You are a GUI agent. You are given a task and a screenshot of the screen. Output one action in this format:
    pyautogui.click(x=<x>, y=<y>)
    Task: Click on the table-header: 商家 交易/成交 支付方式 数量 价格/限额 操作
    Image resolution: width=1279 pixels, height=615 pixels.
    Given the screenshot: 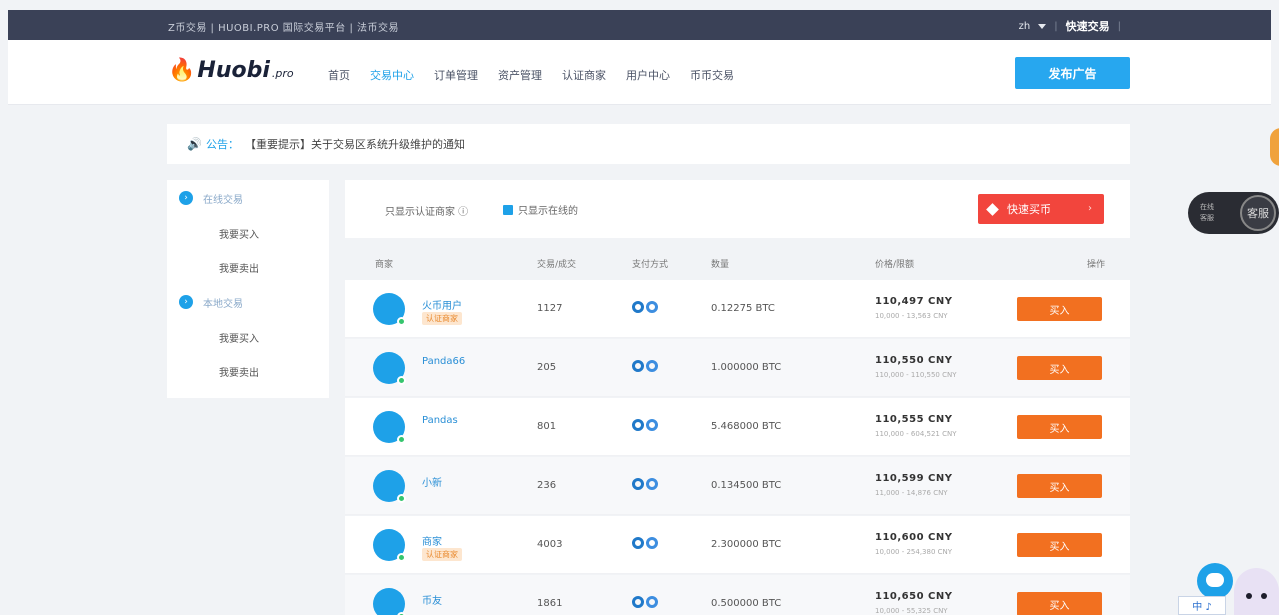 What is the action you would take?
    pyautogui.click(x=737, y=263)
    